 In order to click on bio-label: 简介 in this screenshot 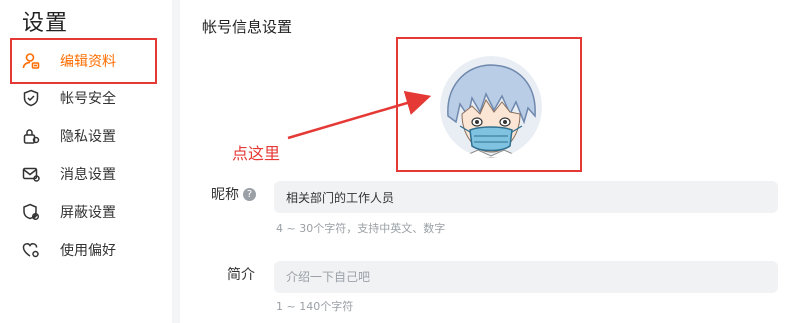, I will do `click(241, 275)`.